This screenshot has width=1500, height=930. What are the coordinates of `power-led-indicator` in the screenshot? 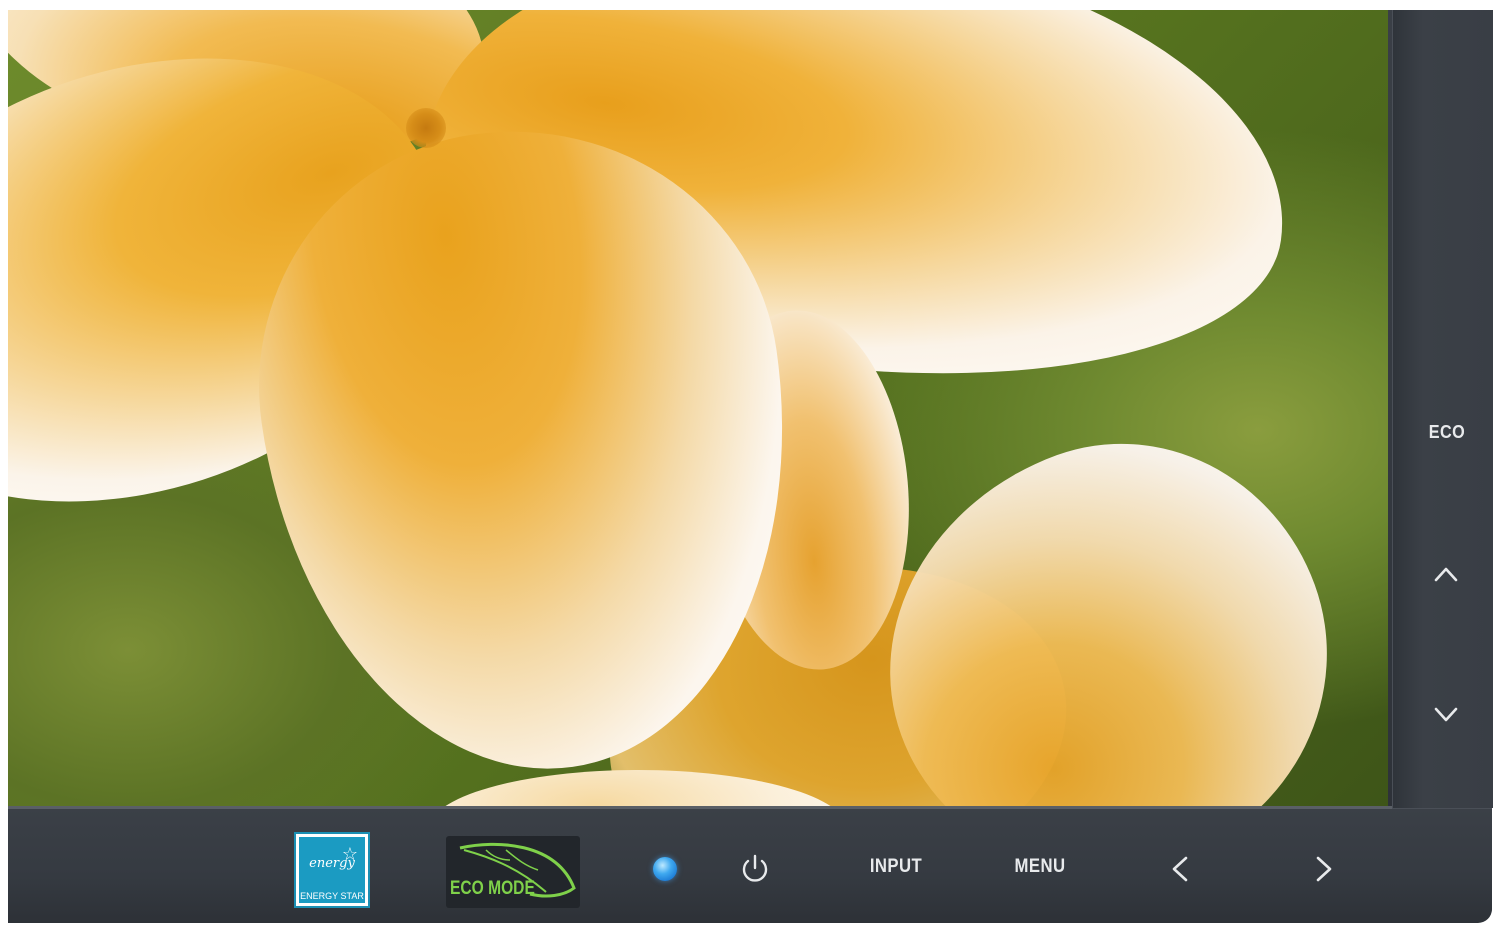 It's located at (665, 869).